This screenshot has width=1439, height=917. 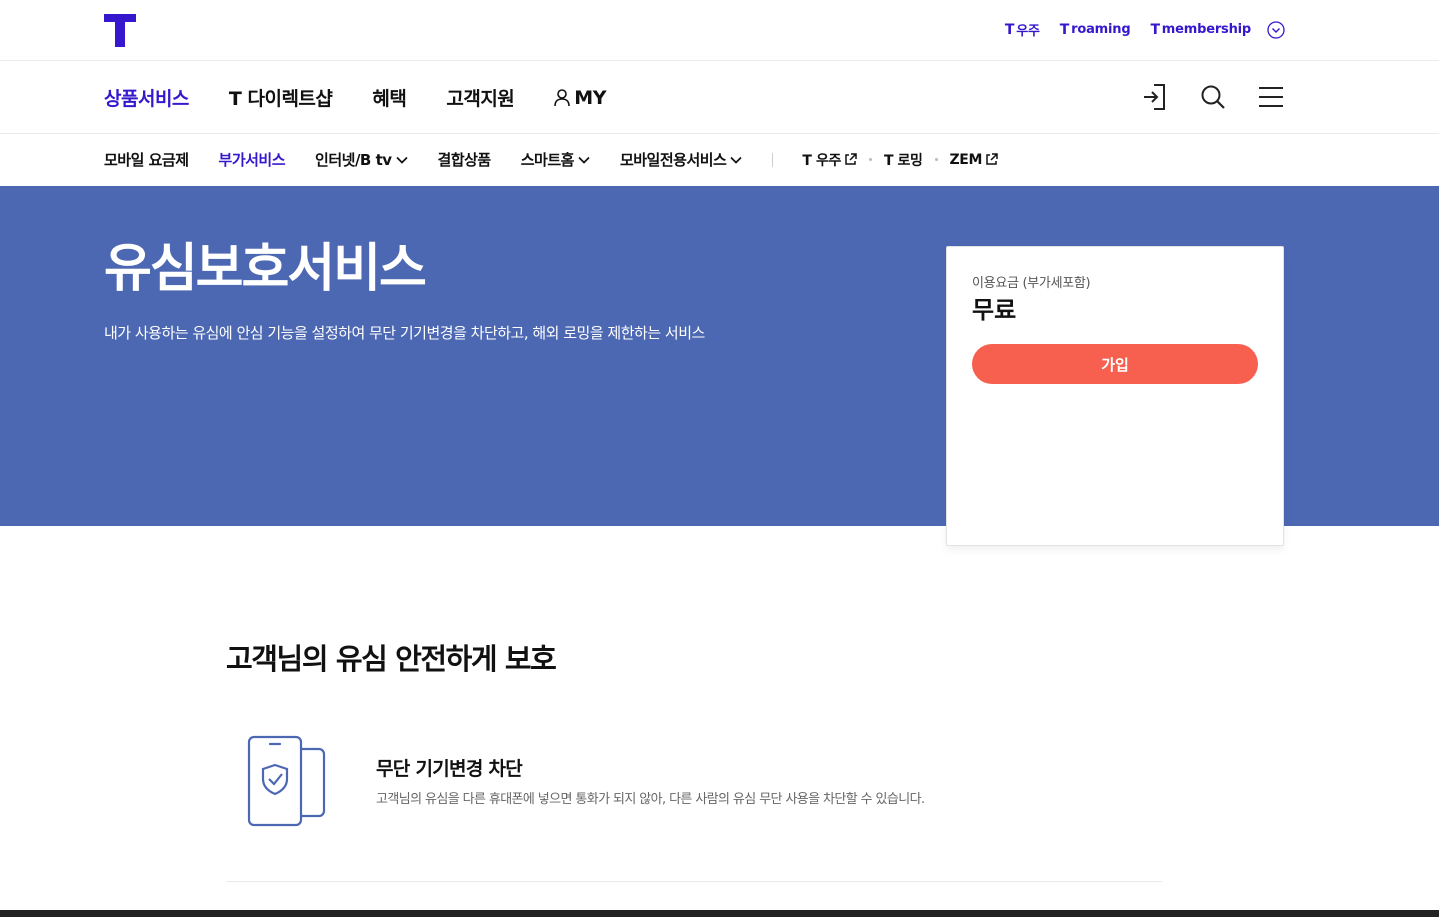 I want to click on t-logo-icon, so click(x=120, y=30).